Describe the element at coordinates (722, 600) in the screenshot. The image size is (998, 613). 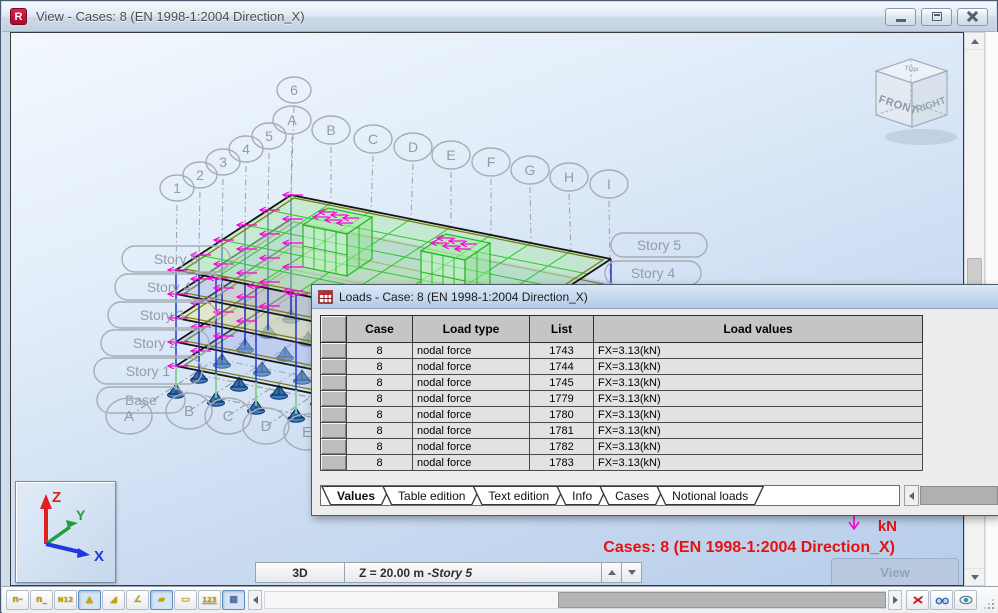
I see `toolbar-scrollbar-thumb` at that location.